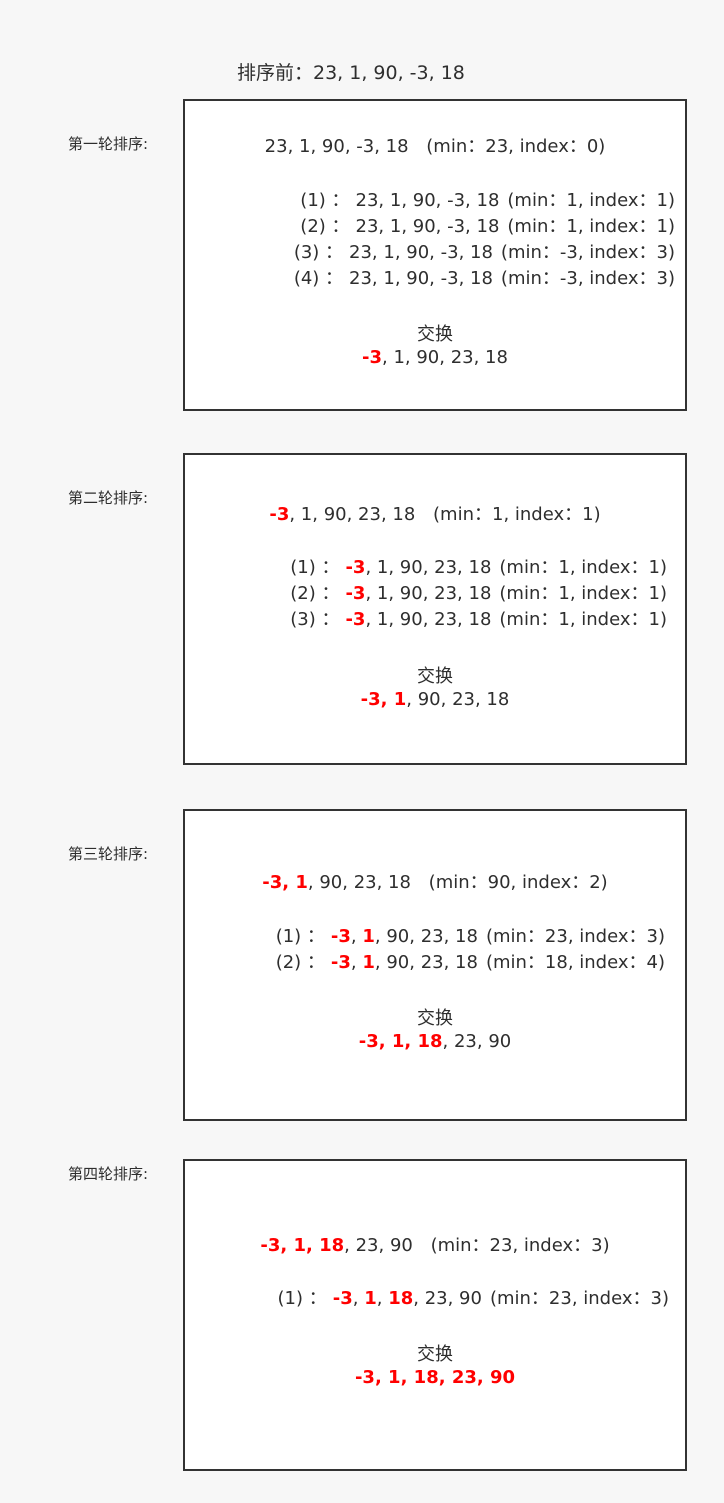 The height and width of the screenshot is (1503, 724). I want to click on initial-state-line: -3, 1, 18, 23, 90 (min：23, index：3), so click(435, 1244).